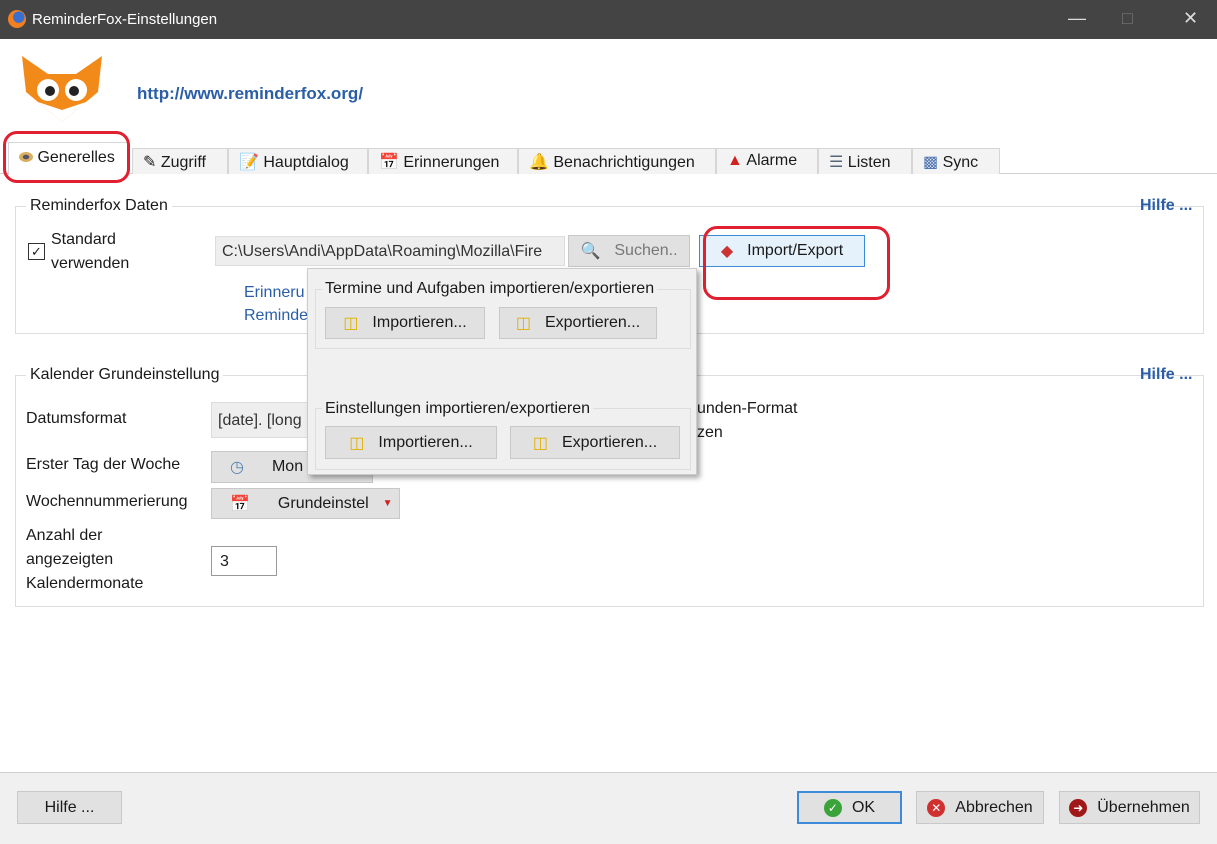 This screenshot has width=1217, height=844. I want to click on website-link: http://www.reminderfox.org/, so click(250, 94).